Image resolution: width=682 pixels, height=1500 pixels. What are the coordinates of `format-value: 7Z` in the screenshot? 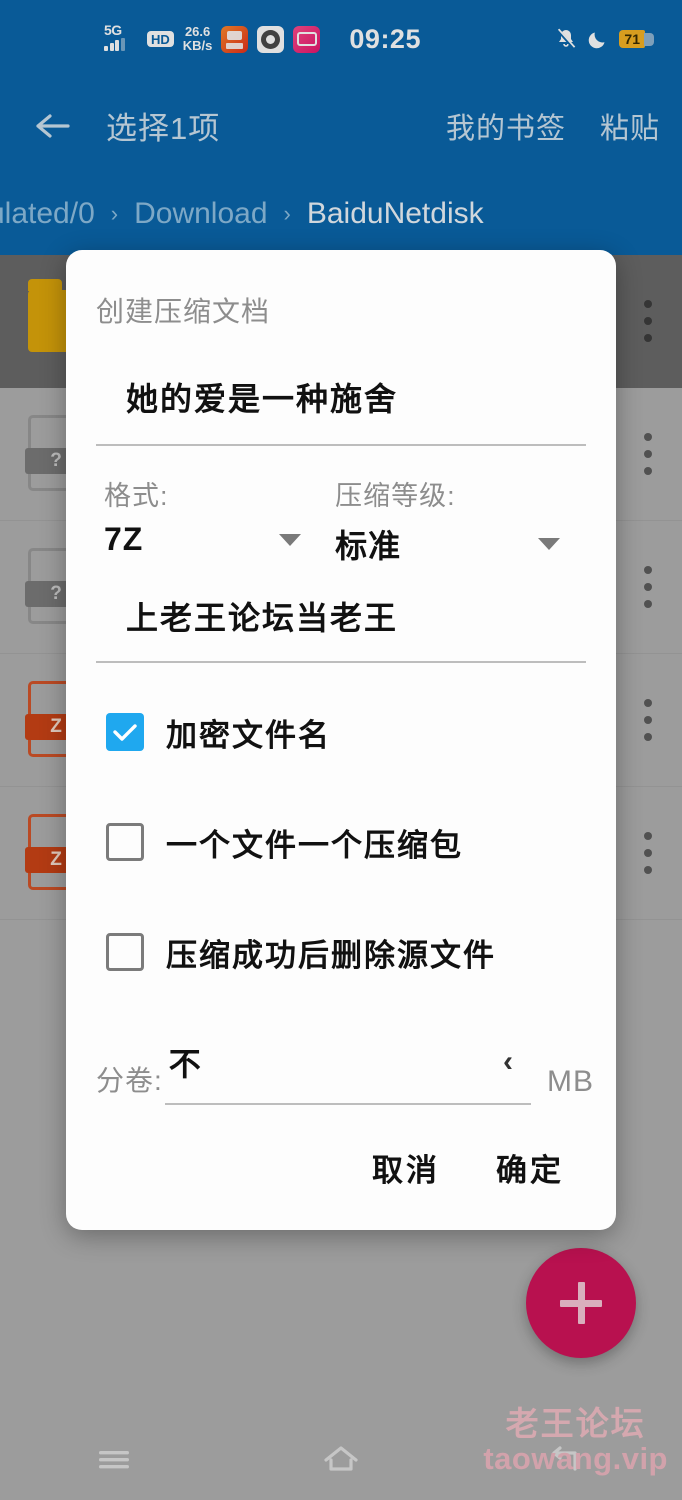 It's located at (124, 539).